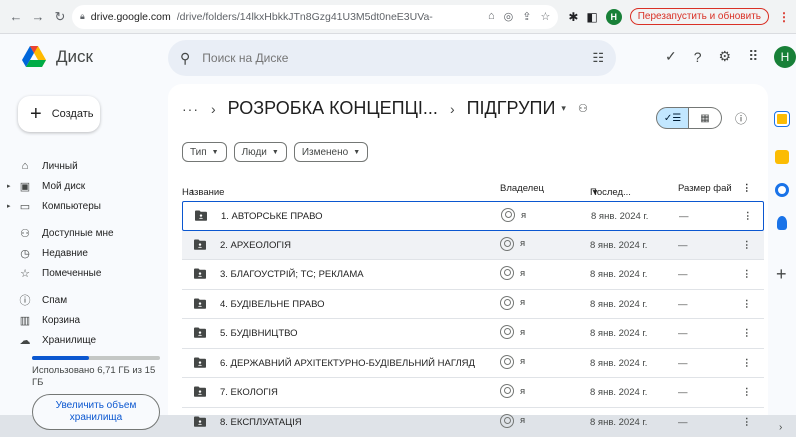 This screenshot has width=796, height=437. I want to click on file-name: 1. АВТОРСЬКЕ ПРАВО, so click(271, 216).